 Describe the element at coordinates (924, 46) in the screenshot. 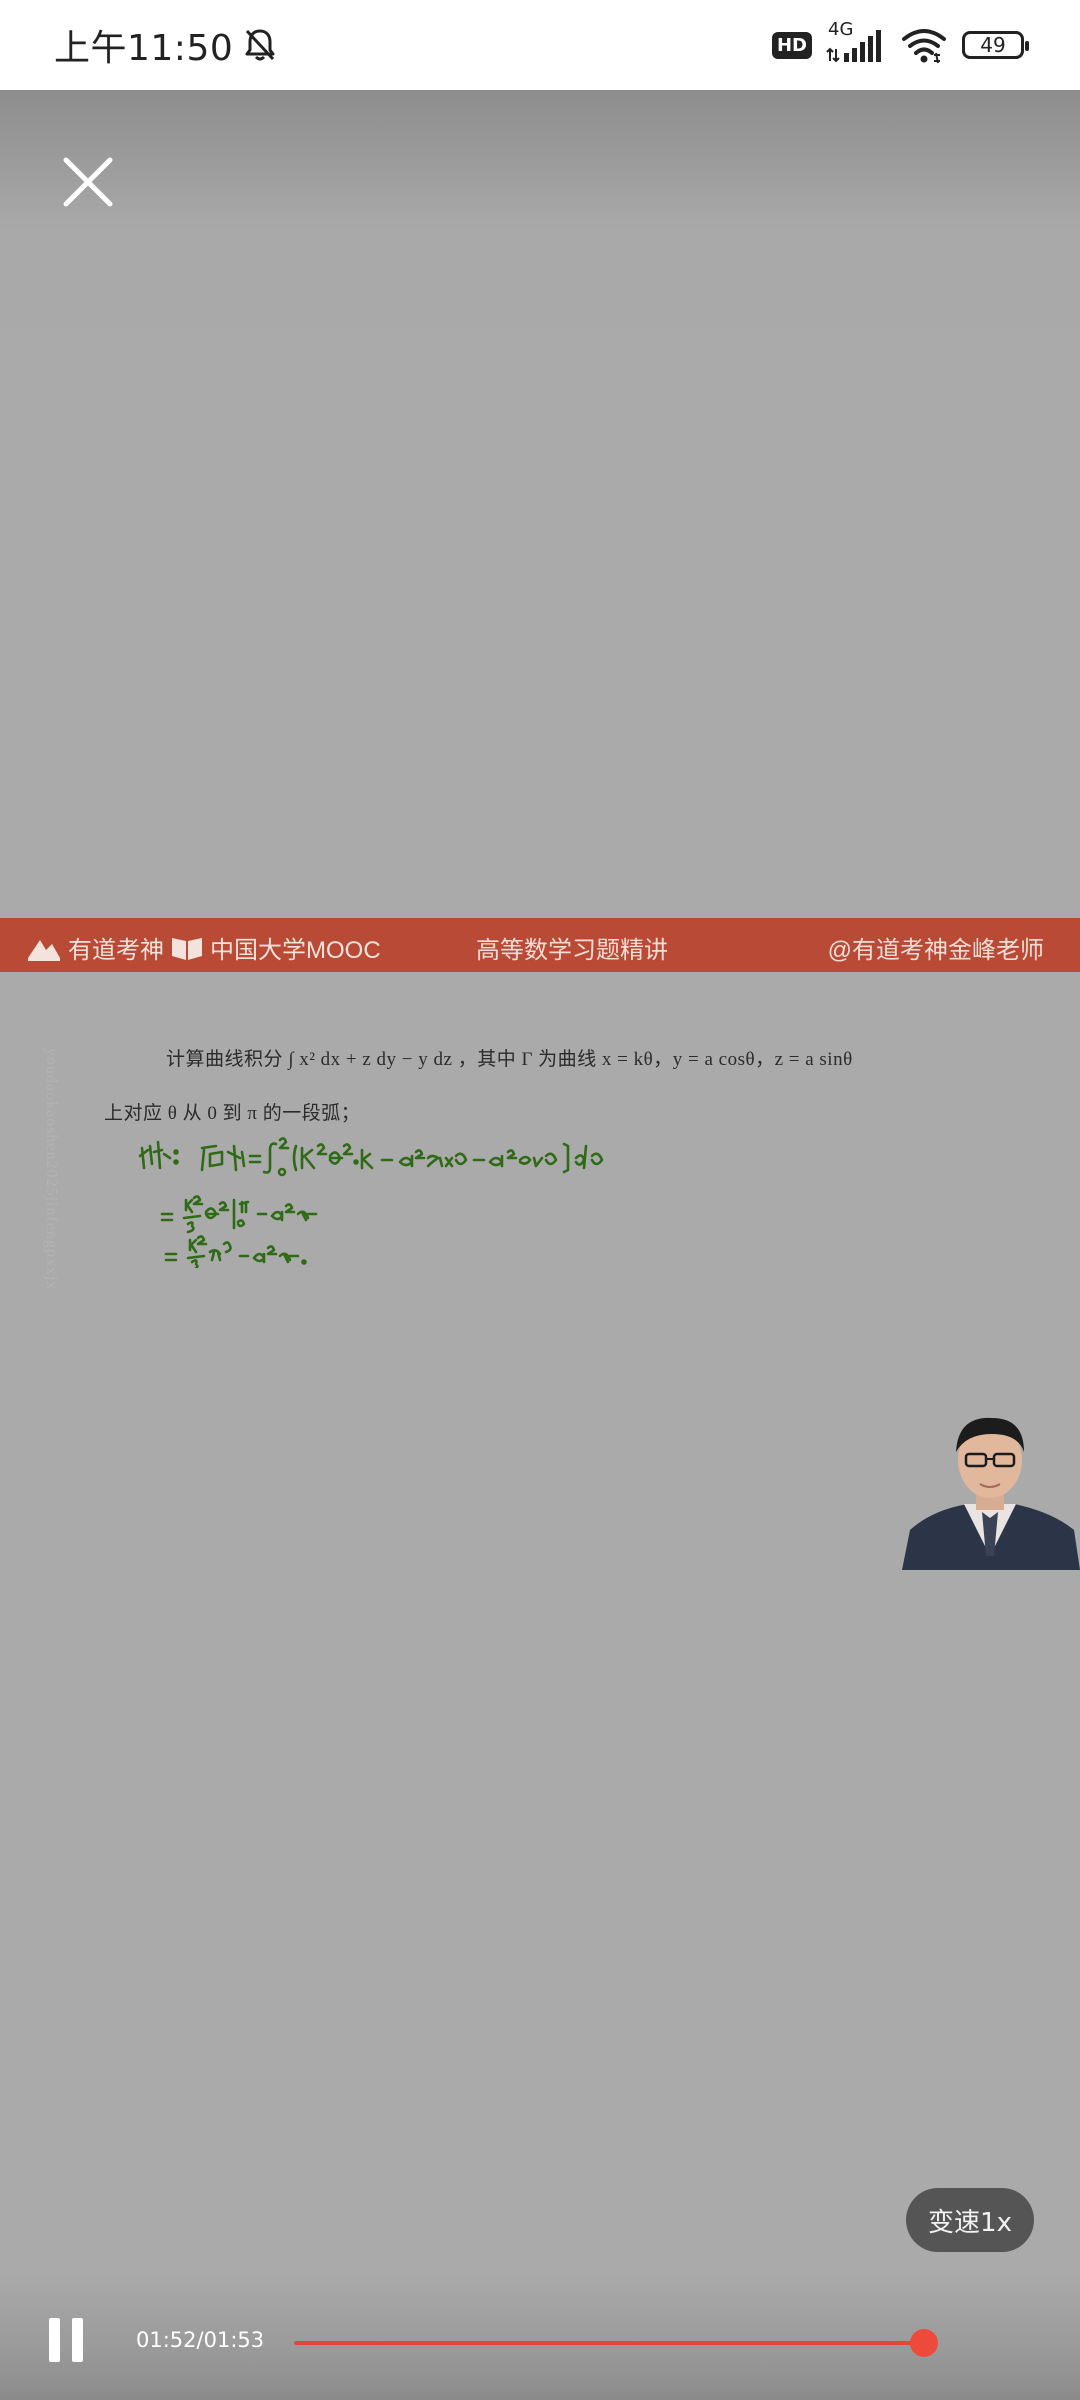

I see `wifi-icon` at that location.